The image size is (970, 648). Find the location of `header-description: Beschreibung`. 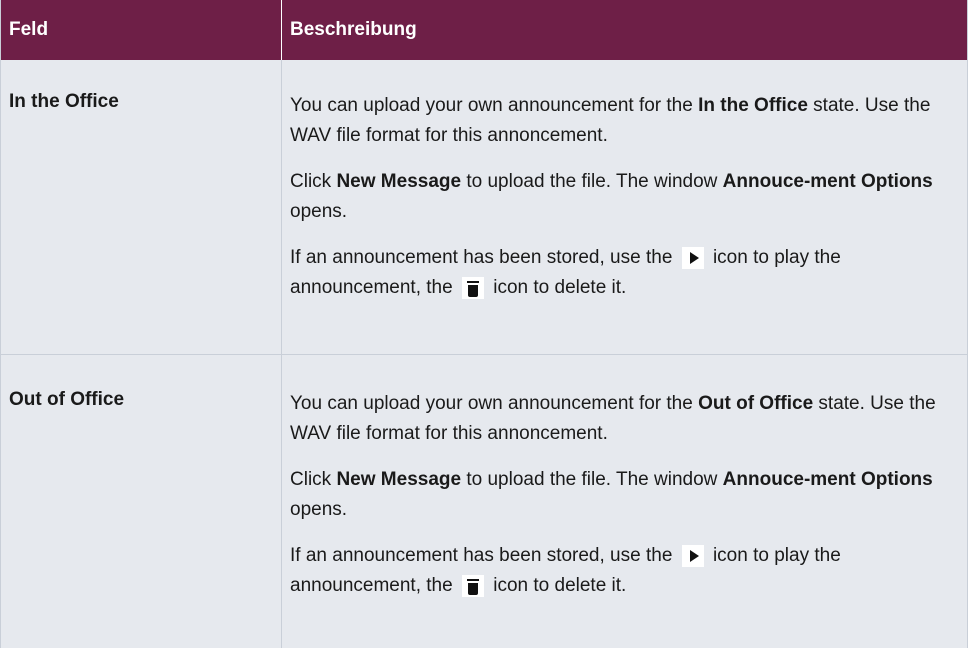

header-description: Beschreibung is located at coordinates (353, 29).